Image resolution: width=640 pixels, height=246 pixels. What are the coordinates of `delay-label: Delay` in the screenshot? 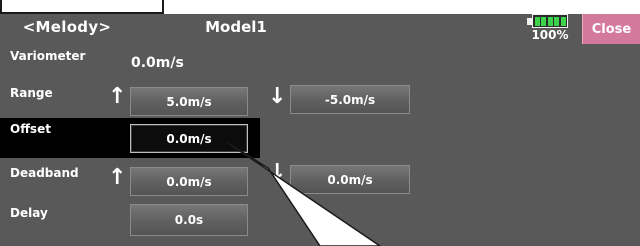 It's located at (29, 213).